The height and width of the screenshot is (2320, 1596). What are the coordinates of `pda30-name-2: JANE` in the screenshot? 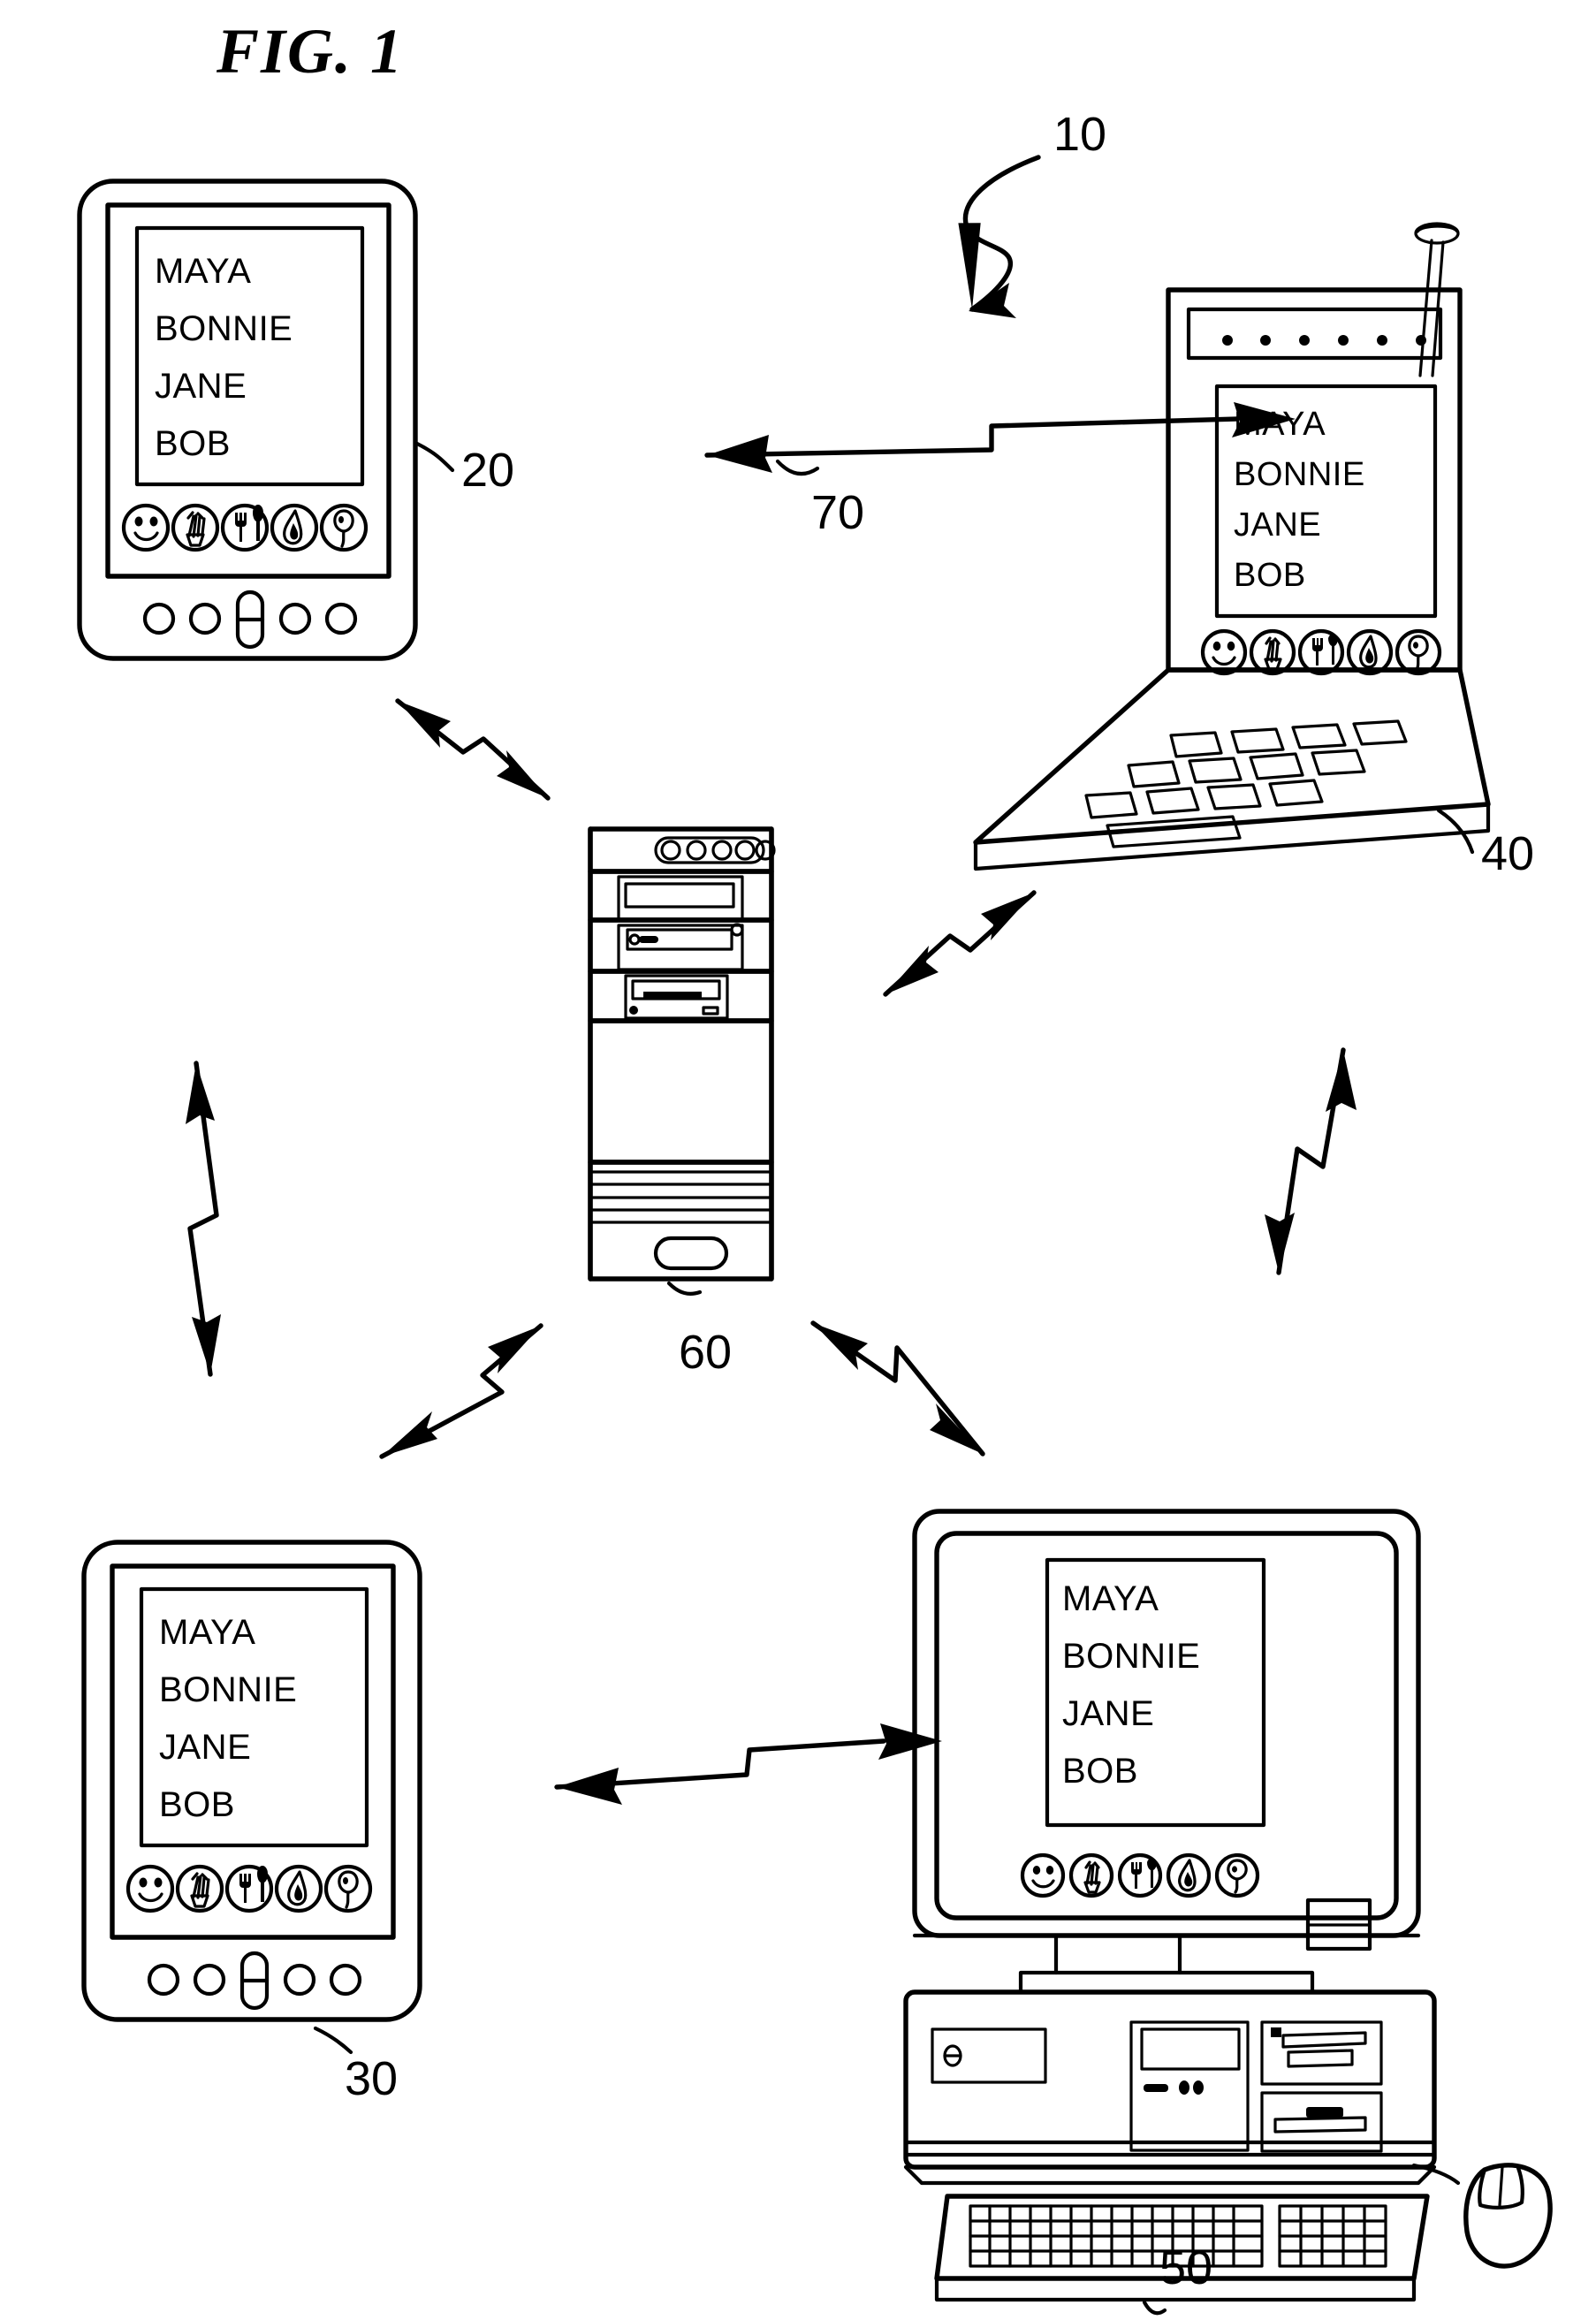 It's located at (205, 1747).